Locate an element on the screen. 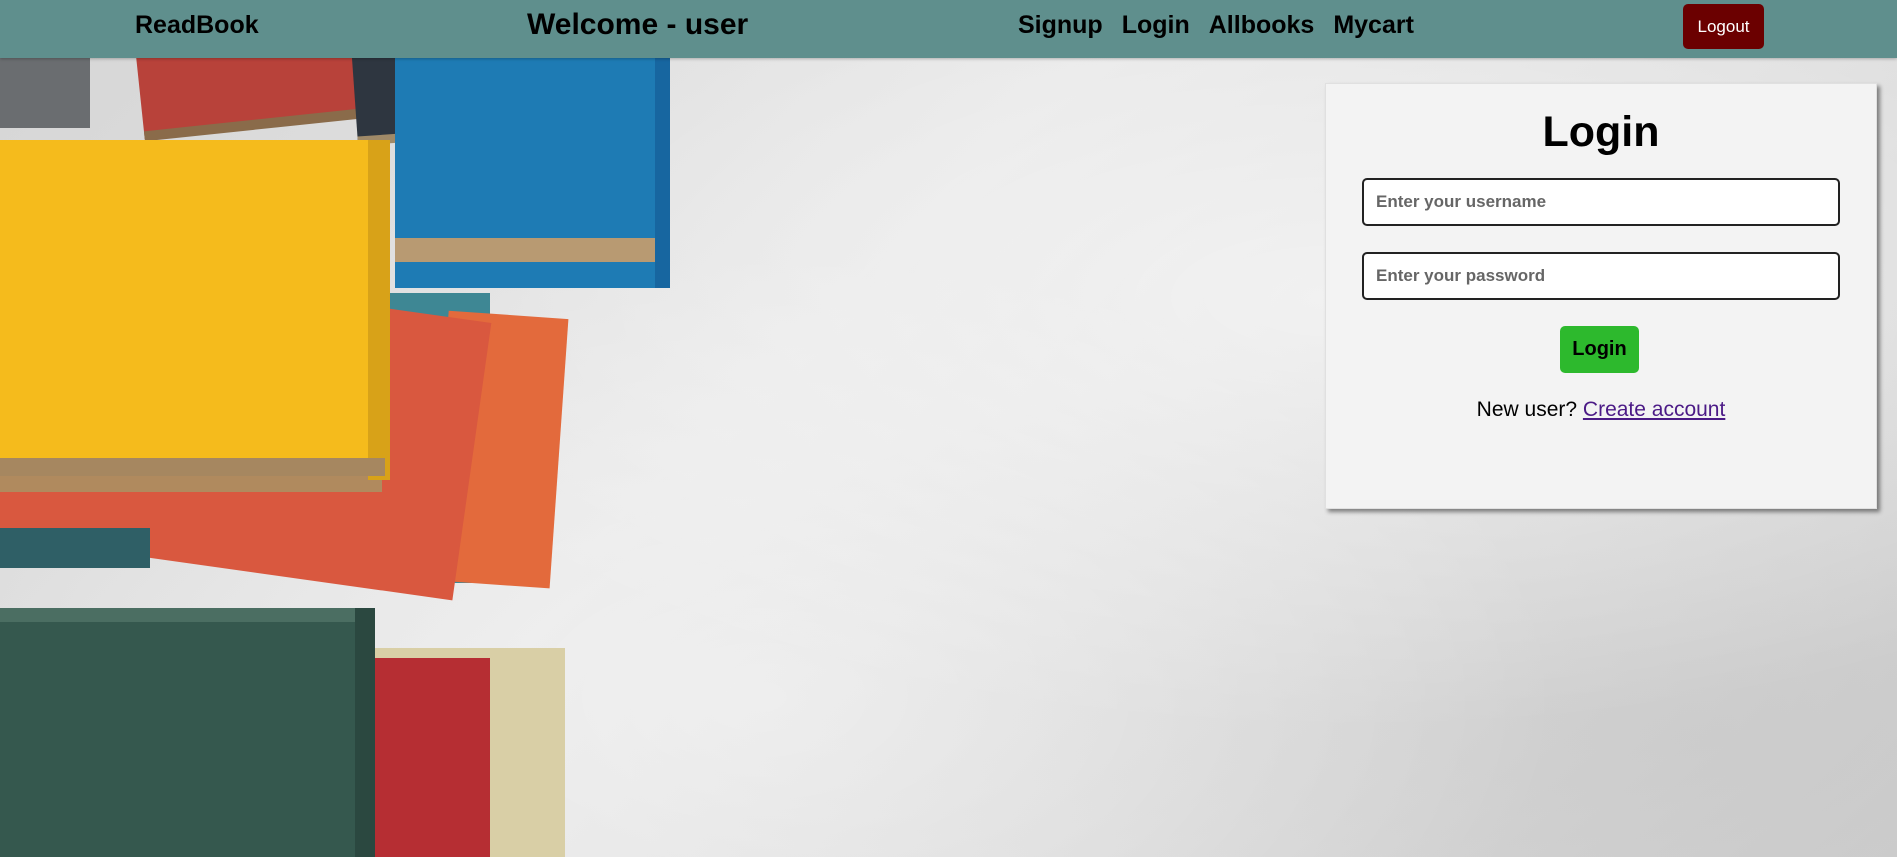 Image resolution: width=1897 pixels, height=857 pixels. nav-links: Signup Login Allbooks Mycart is located at coordinates (1216, 25).